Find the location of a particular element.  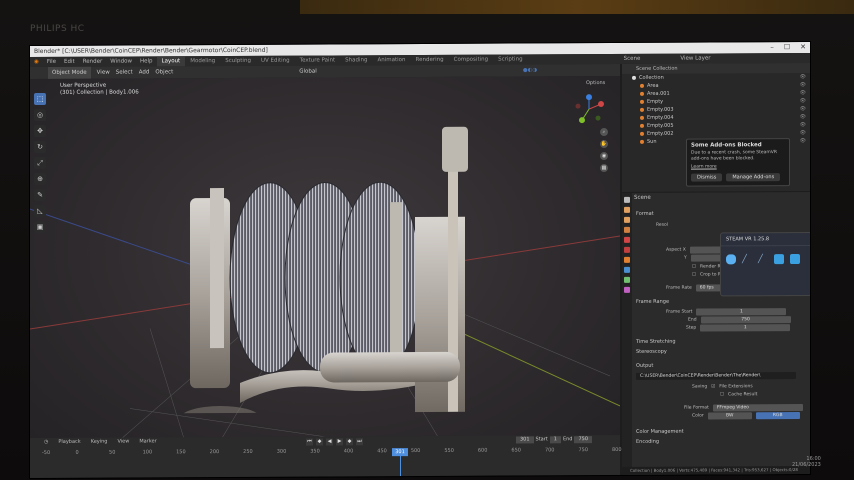

render-tab-icon is located at coordinates (627, 209).